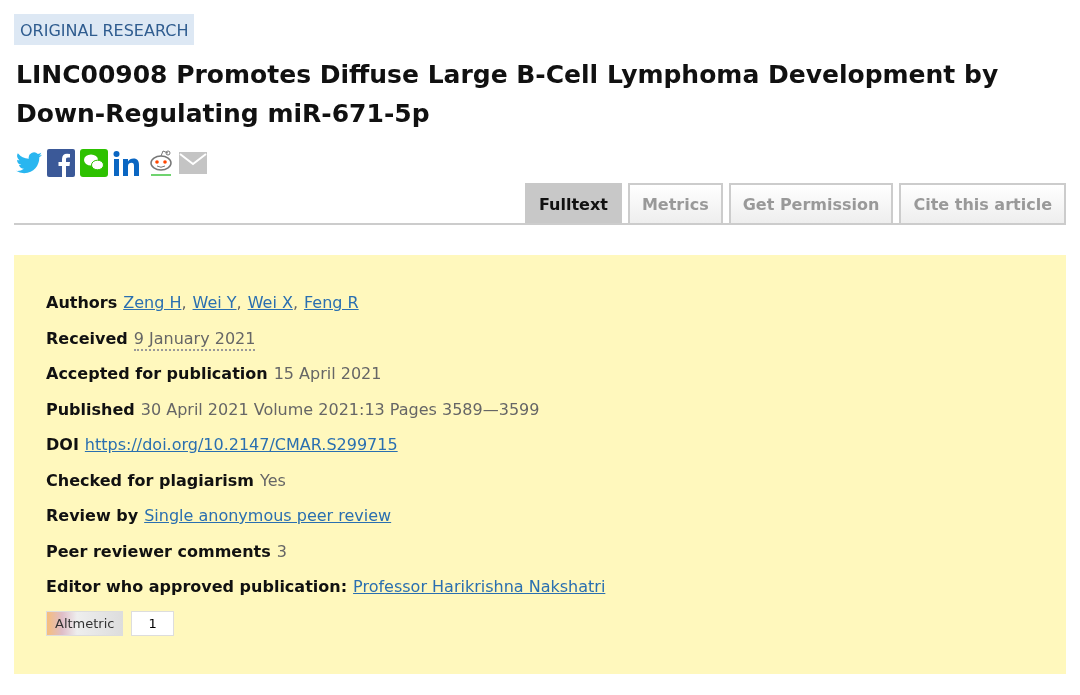  Describe the element at coordinates (87, 338) in the screenshot. I see `field-label: Received` at that location.